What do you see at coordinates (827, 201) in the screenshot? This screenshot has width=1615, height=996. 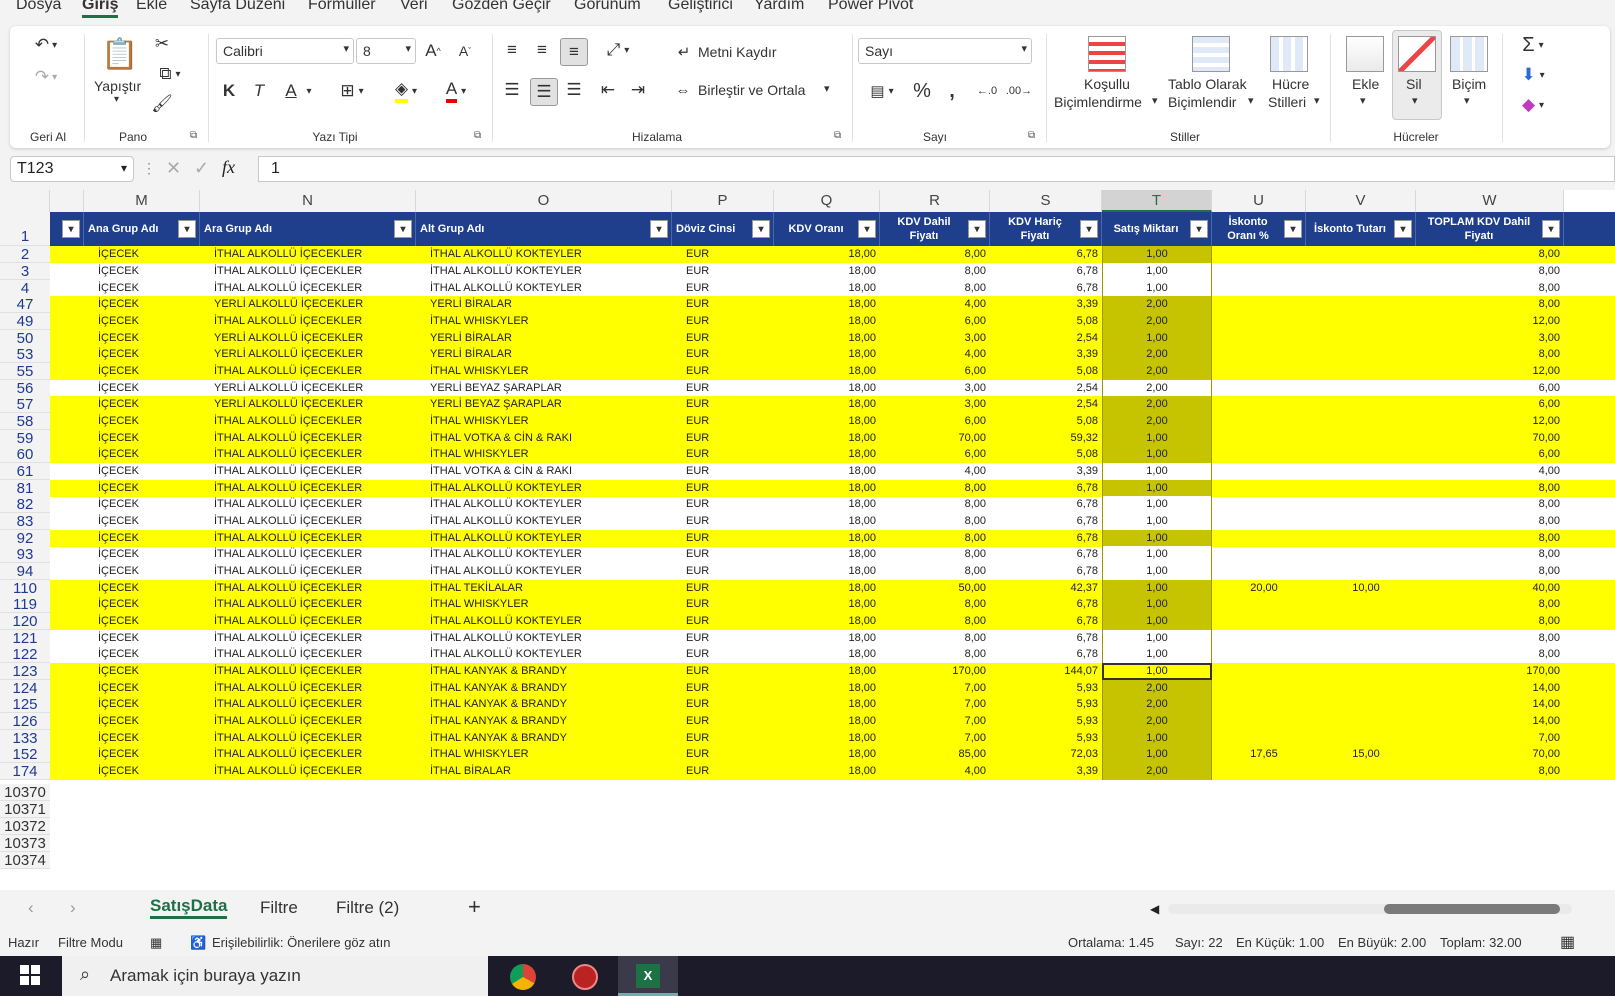 I see `col-header-Q: Q` at bounding box center [827, 201].